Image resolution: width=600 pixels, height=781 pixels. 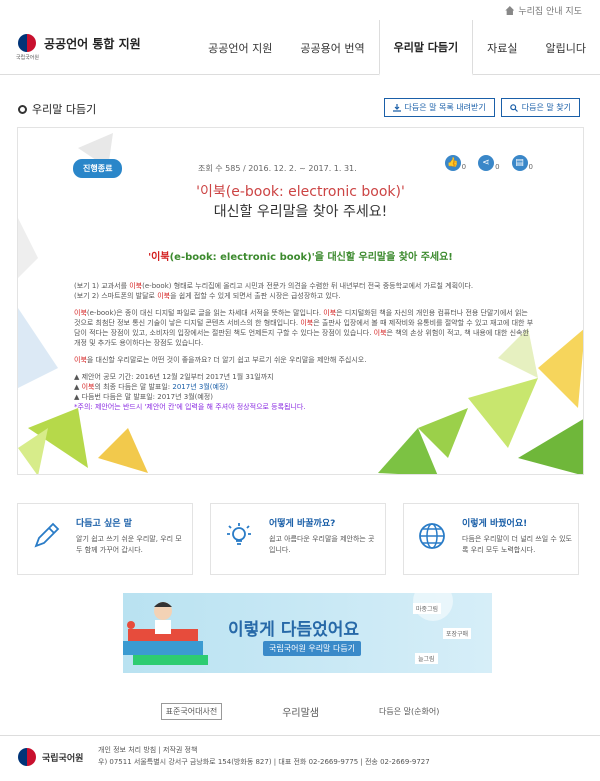 What do you see at coordinates (50, 757) in the screenshot?
I see `footer-logo: 국립국어원` at bounding box center [50, 757].